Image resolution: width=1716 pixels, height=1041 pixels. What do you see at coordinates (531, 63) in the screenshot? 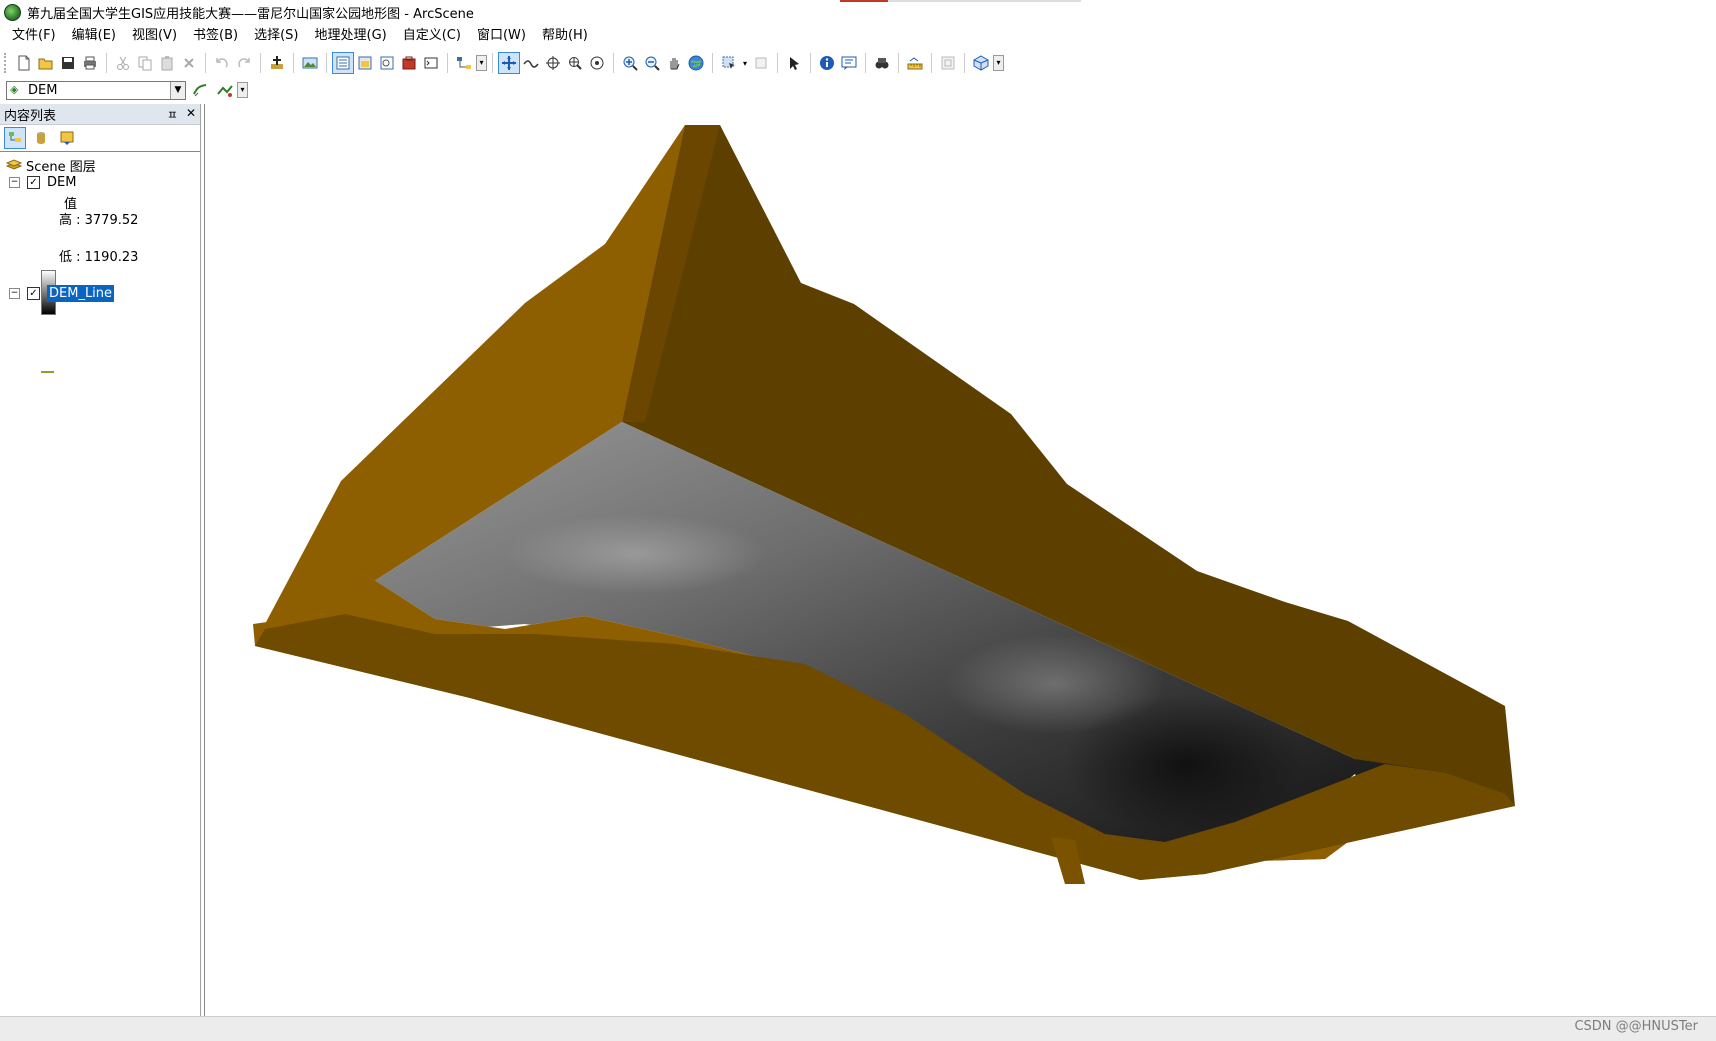
I see `fly-icon` at bounding box center [531, 63].